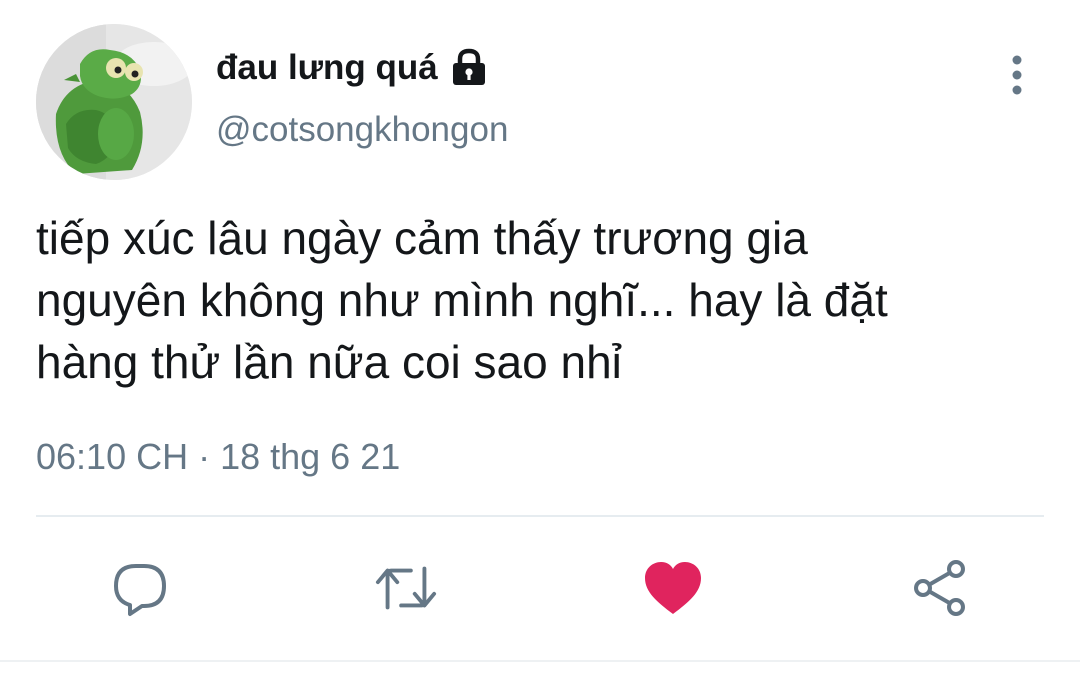  I want to click on kermit-avatar, so click(114, 102).